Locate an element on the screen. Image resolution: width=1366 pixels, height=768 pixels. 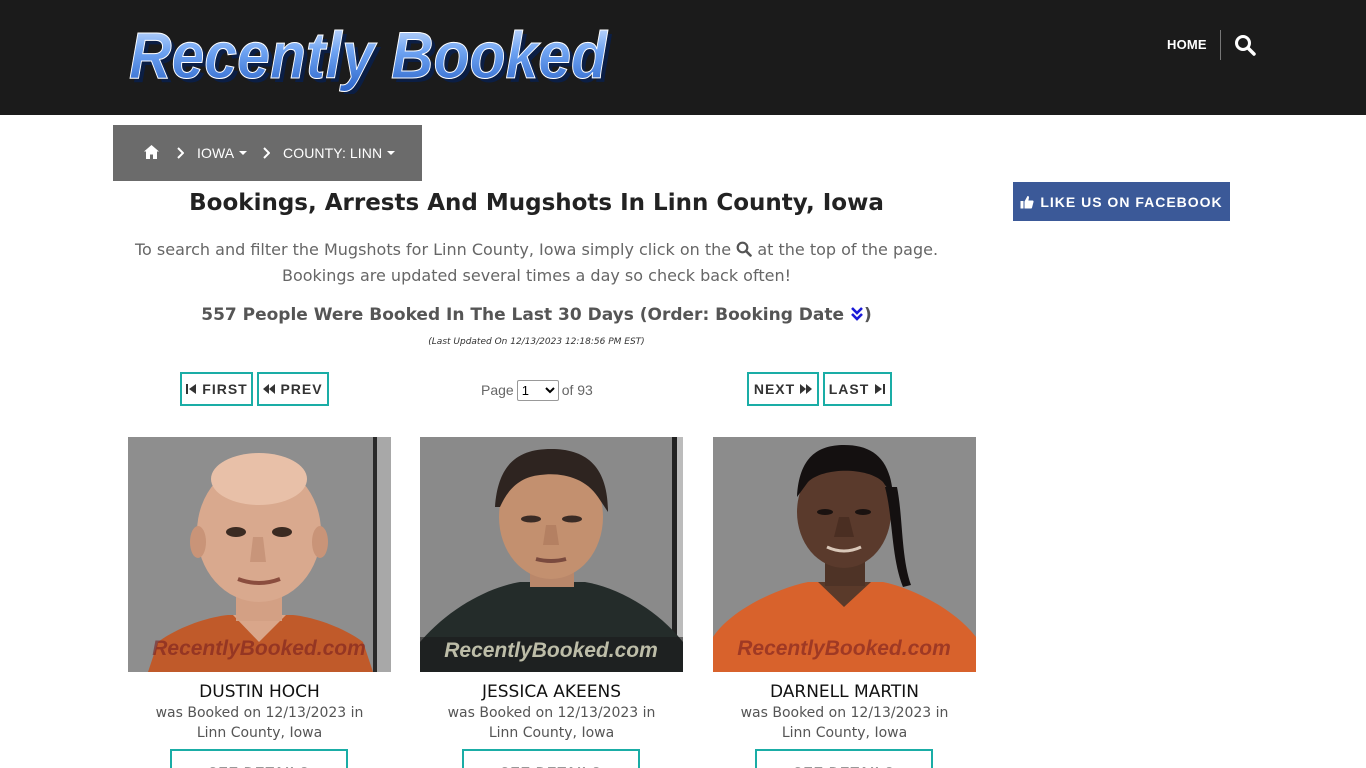
breadcrumb: IOWA COUNTY: LINN is located at coordinates (267, 153).